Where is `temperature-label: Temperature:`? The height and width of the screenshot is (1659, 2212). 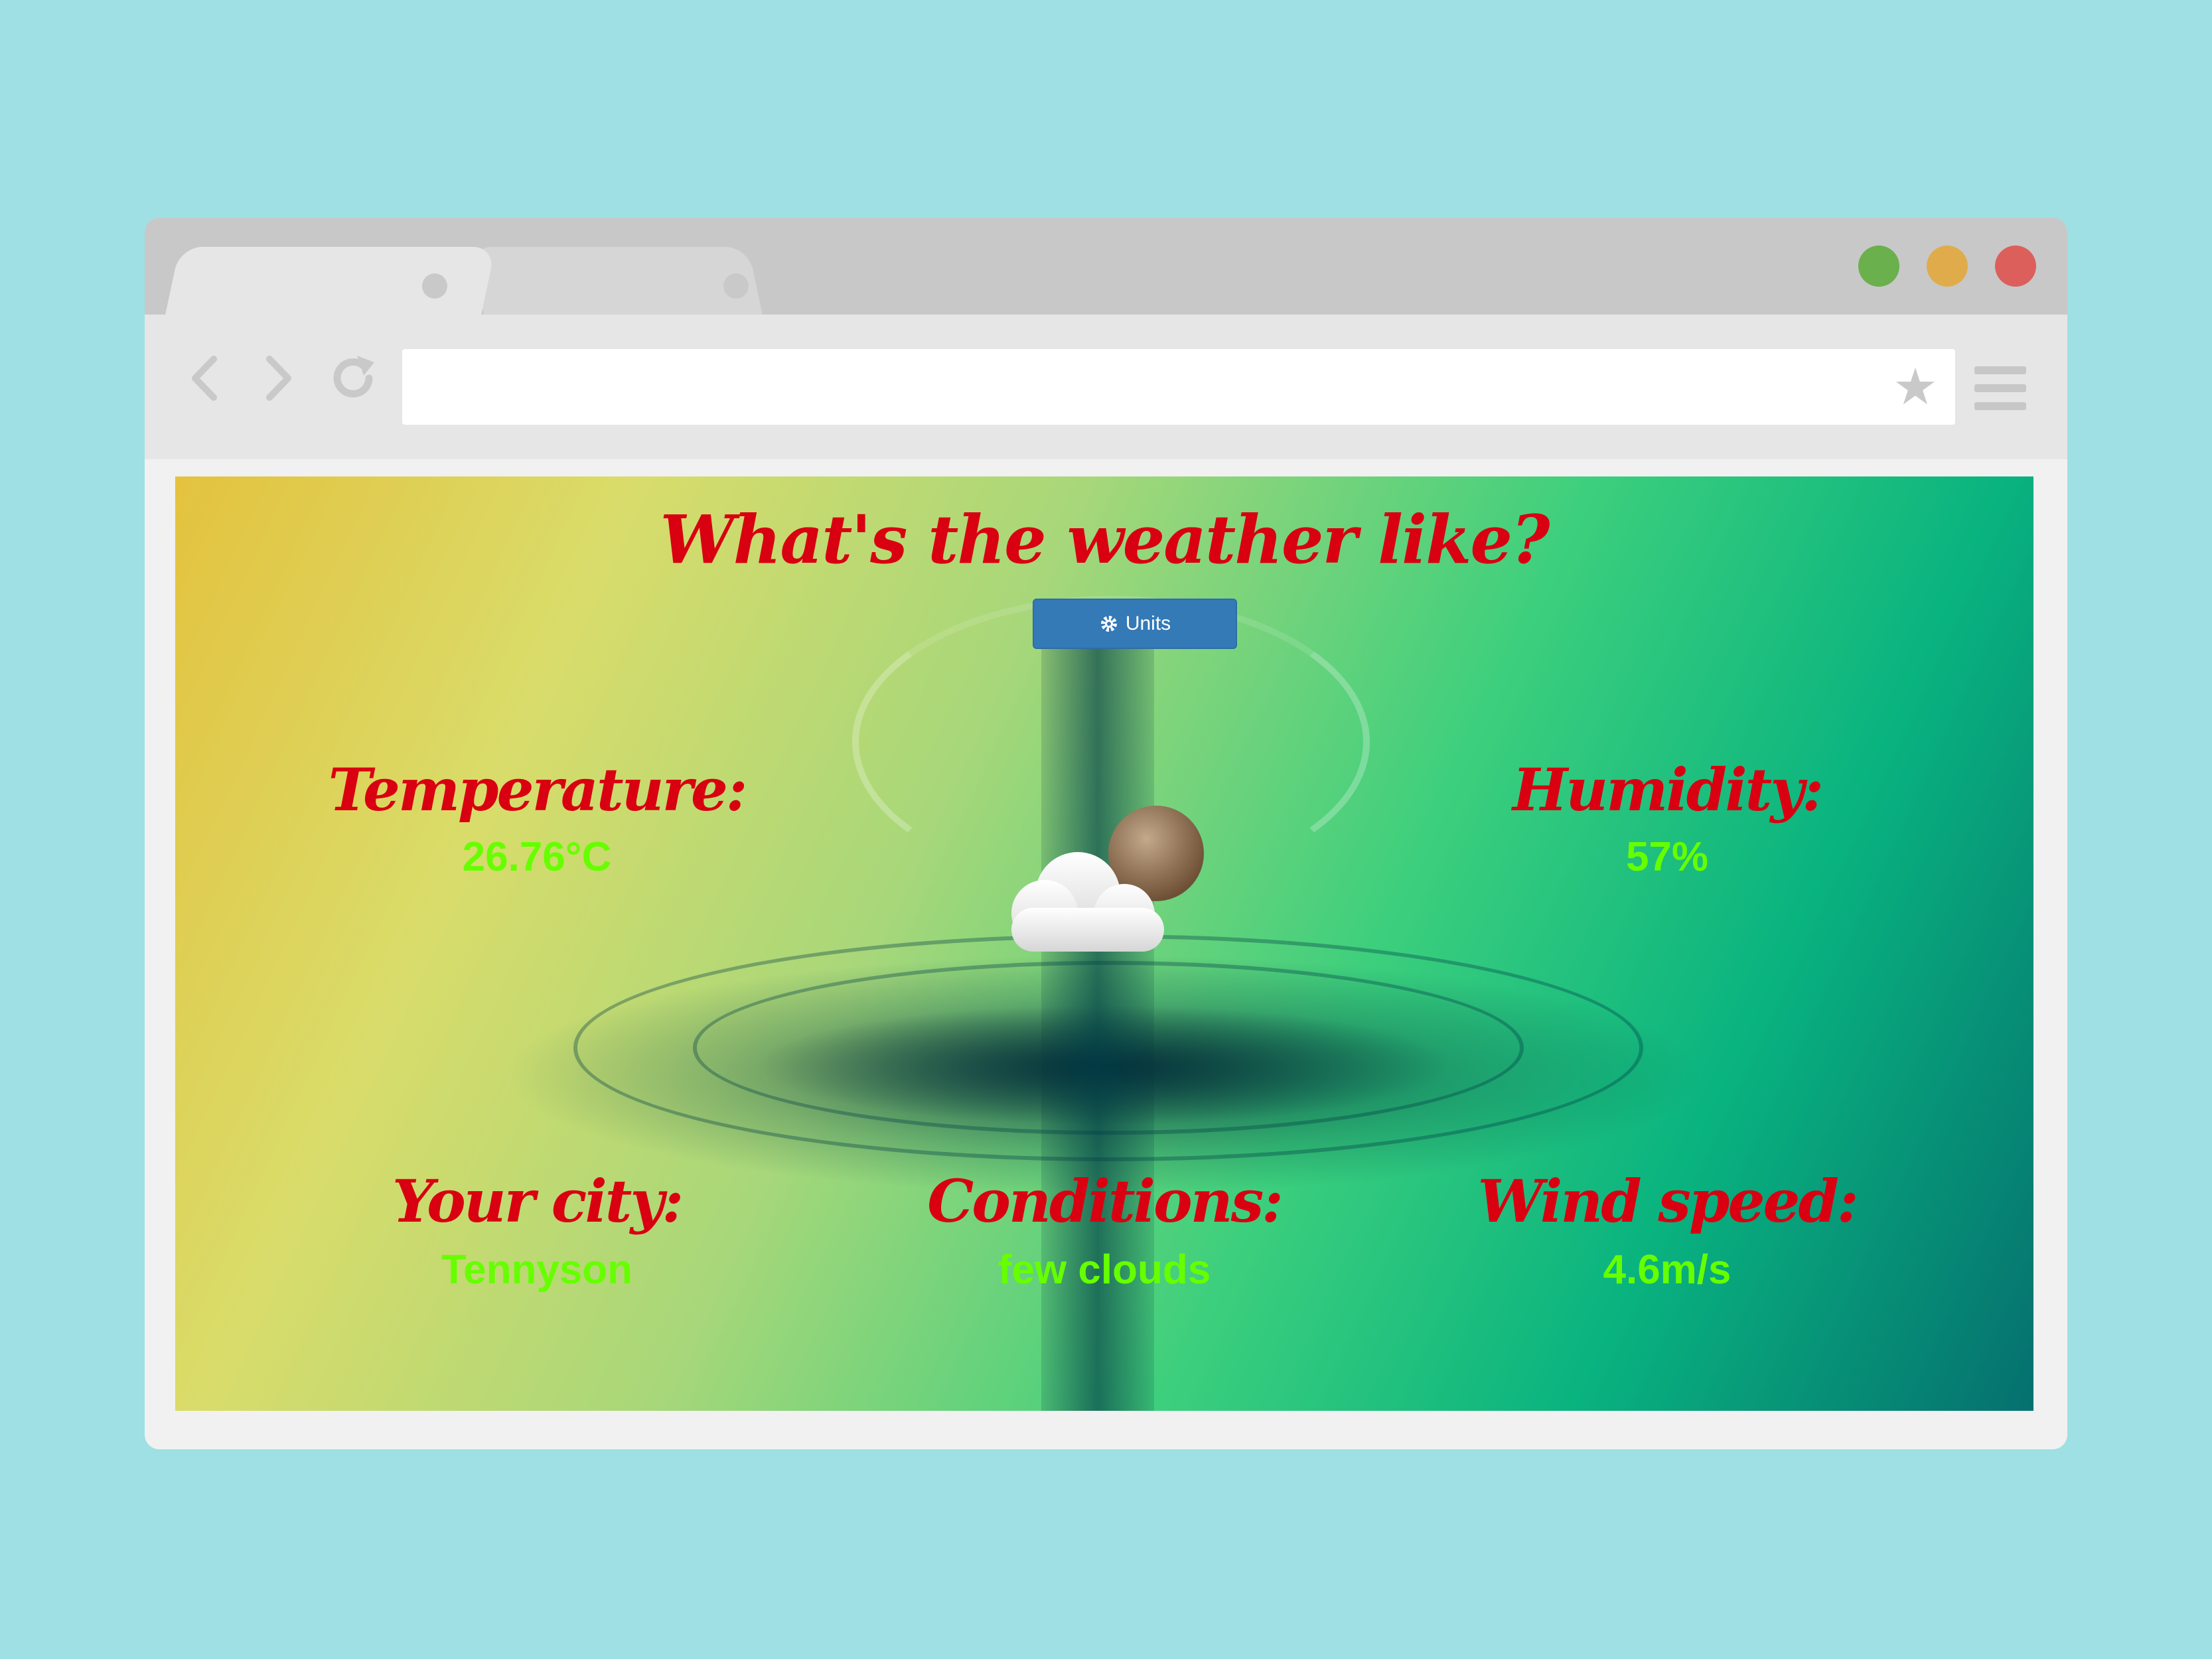
temperature-label: Temperature: is located at coordinates (538, 789).